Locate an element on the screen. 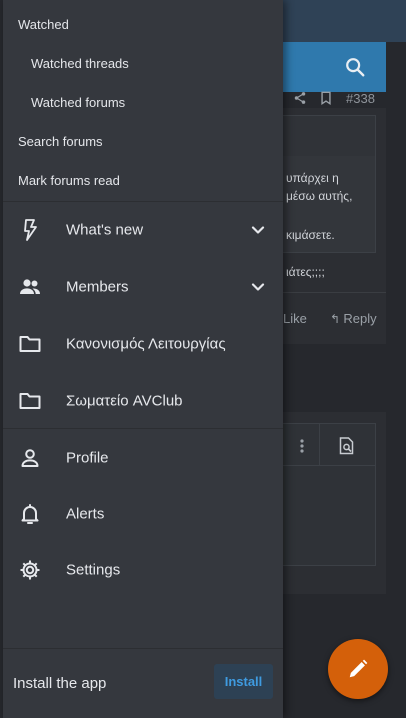 The height and width of the screenshot is (718, 406). pencil-icon is located at coordinates (358, 668).